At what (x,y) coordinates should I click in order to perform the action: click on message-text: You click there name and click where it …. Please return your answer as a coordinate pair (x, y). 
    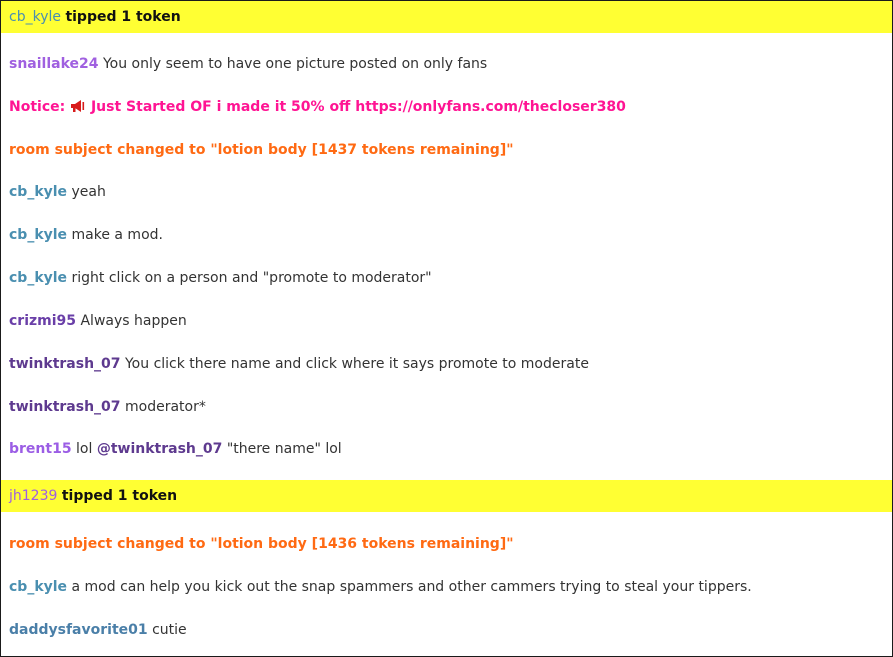
    Looking at the image, I should click on (356, 364).